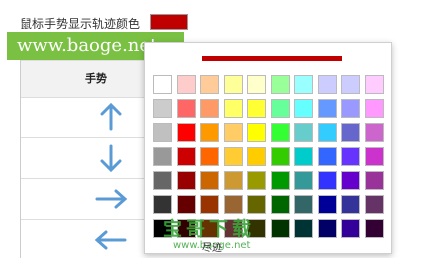 Image resolution: width=427 pixels, height=258 pixels. Describe the element at coordinates (110, 240) in the screenshot. I see `arrow-left-icon` at that location.